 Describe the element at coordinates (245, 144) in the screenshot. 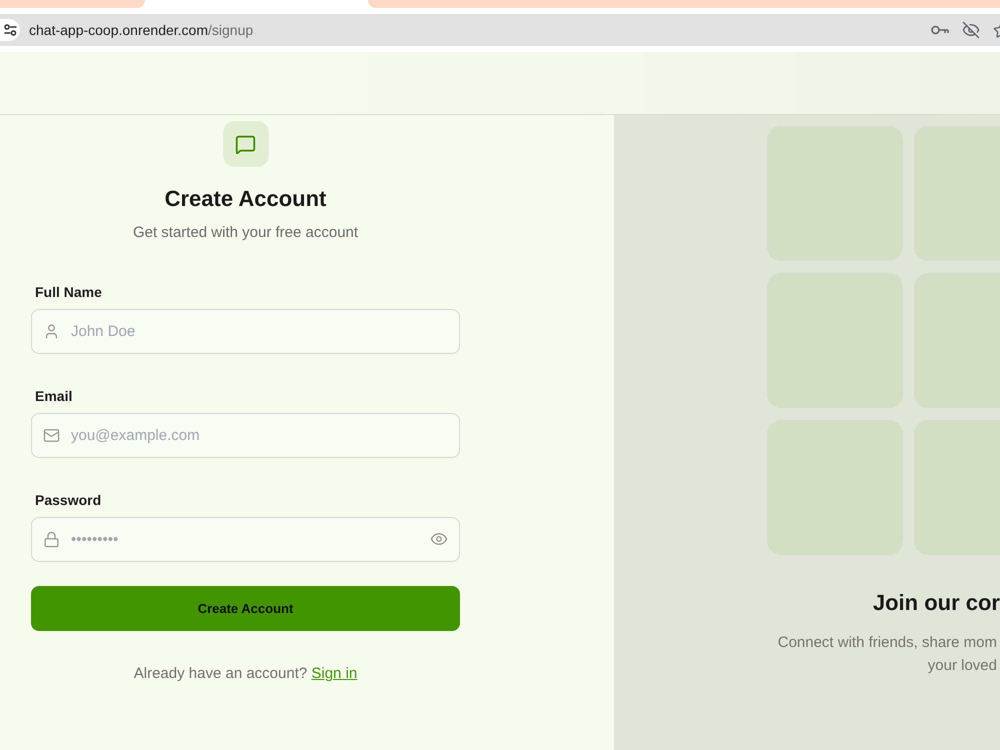

I see `chat-logo-icon` at that location.